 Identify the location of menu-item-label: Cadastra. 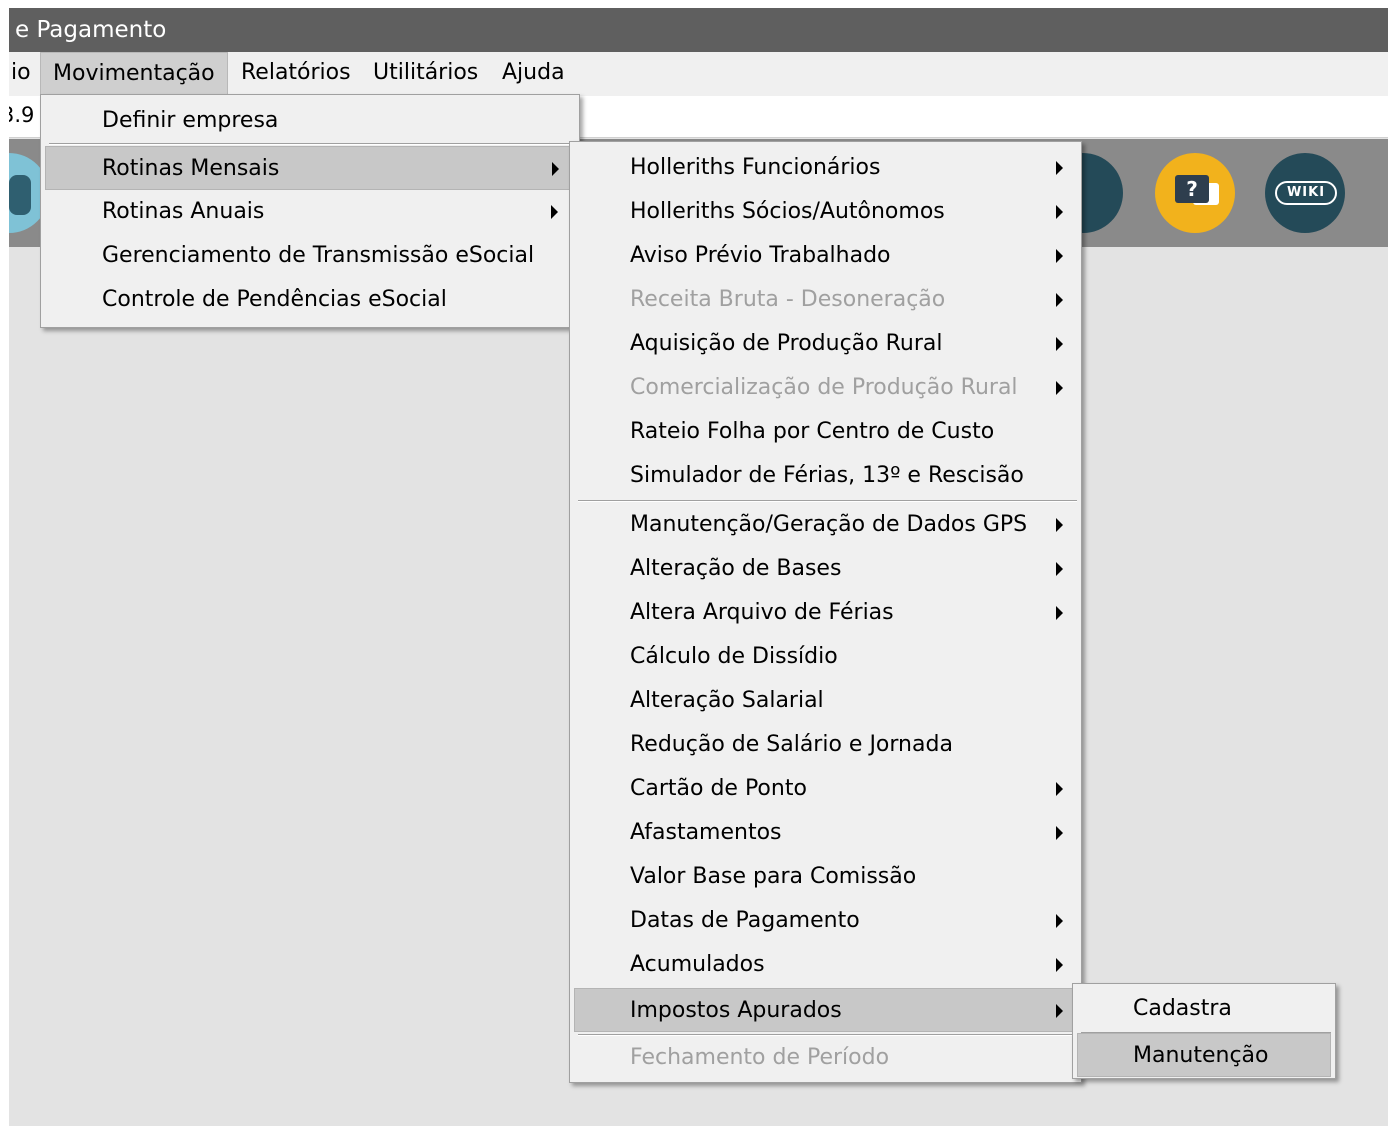
(1182, 1008).